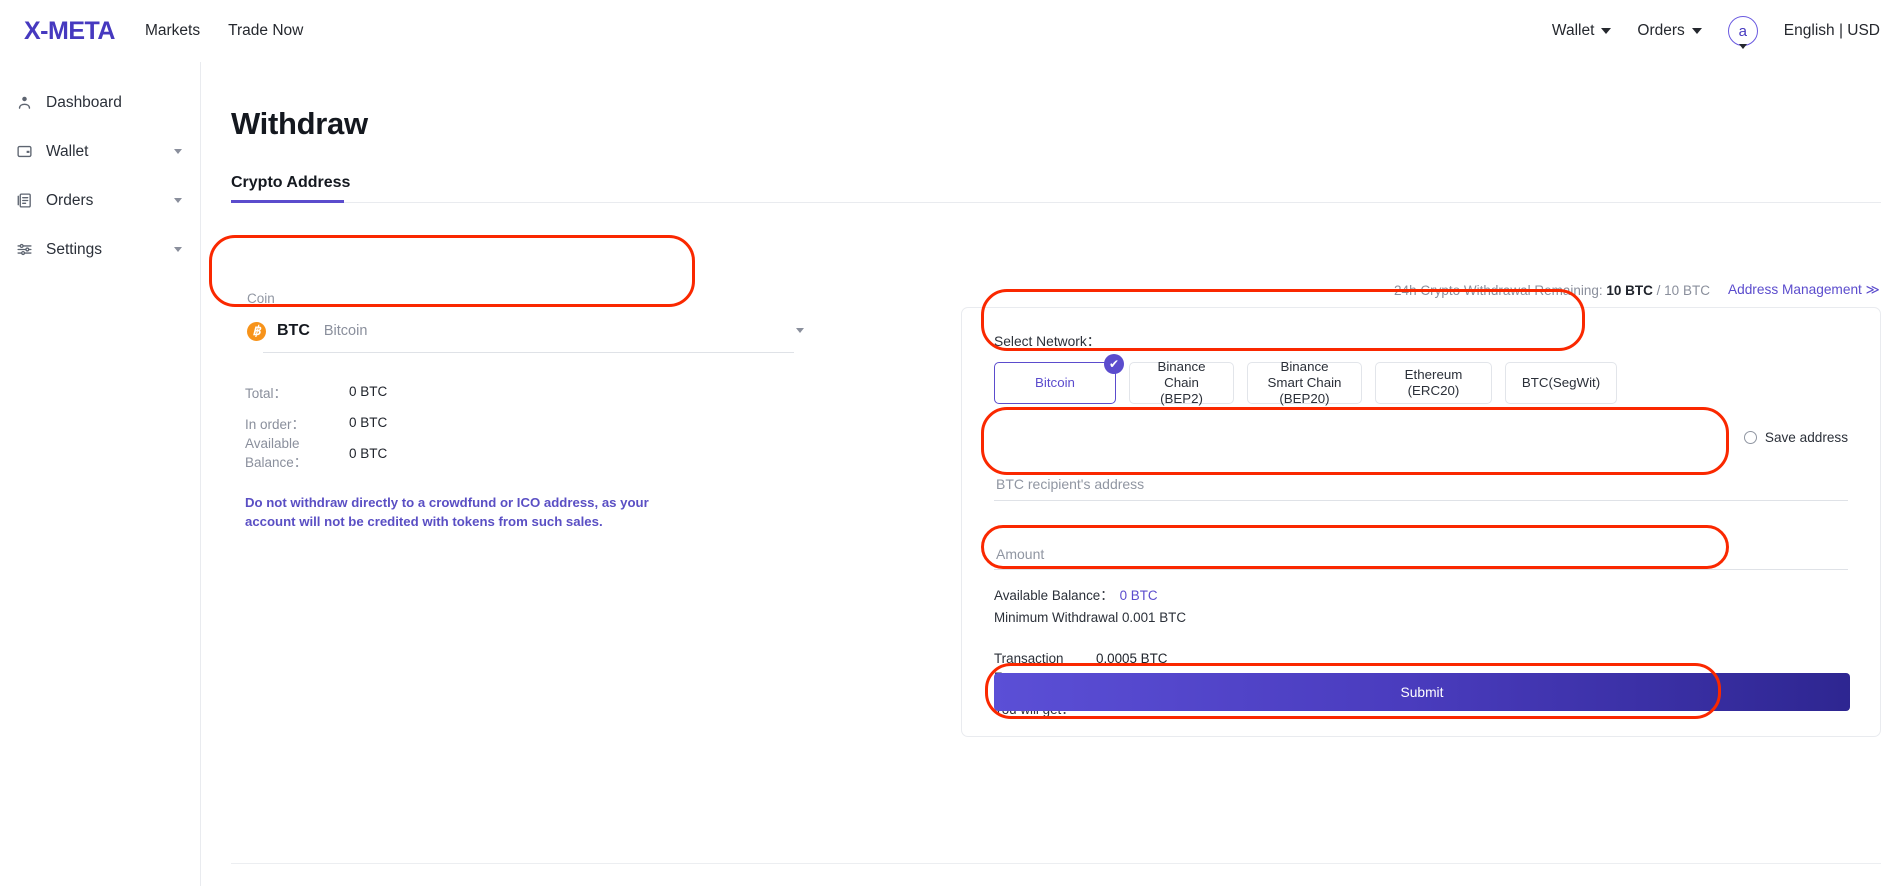  I want to click on avatar: a, so click(1742, 31).